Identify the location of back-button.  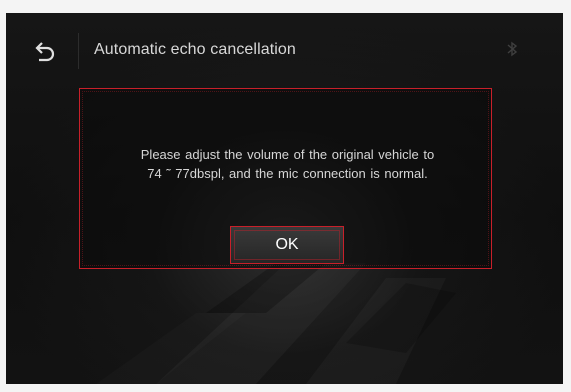
(45, 52).